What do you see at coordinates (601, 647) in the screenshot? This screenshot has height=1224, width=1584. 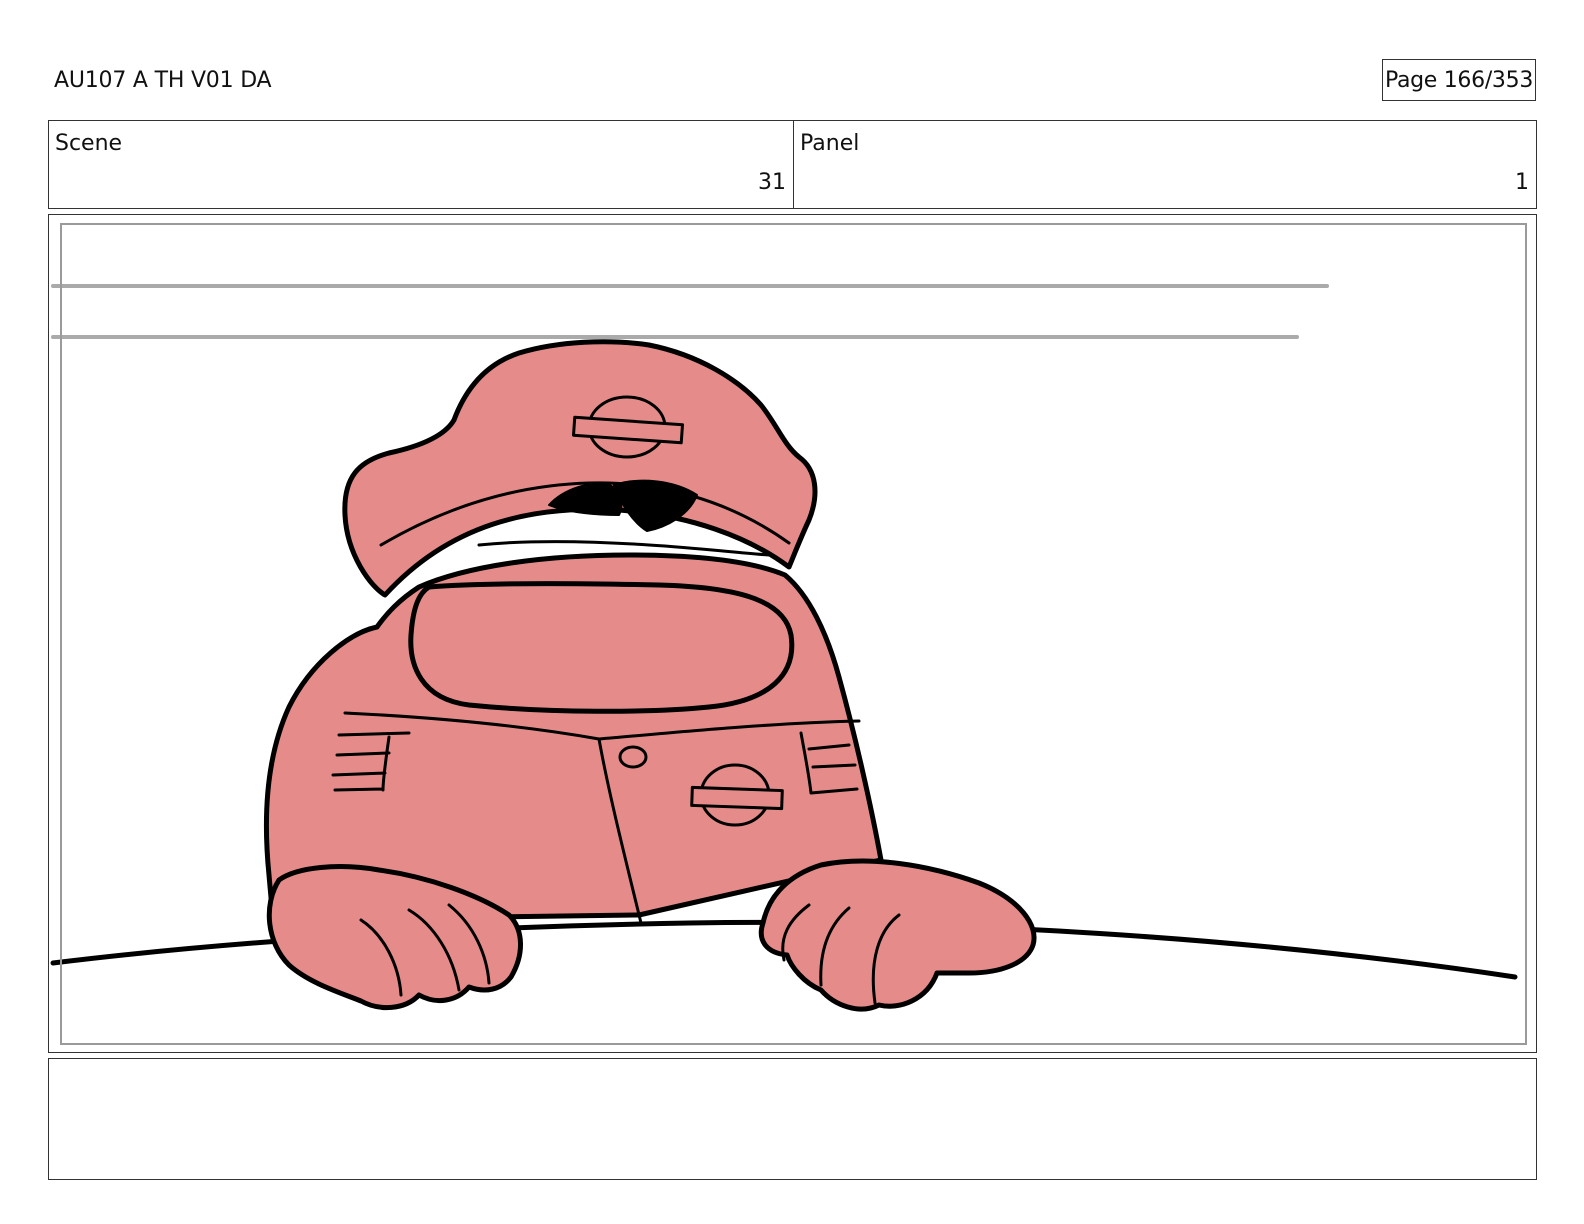 I see `visor-window` at bounding box center [601, 647].